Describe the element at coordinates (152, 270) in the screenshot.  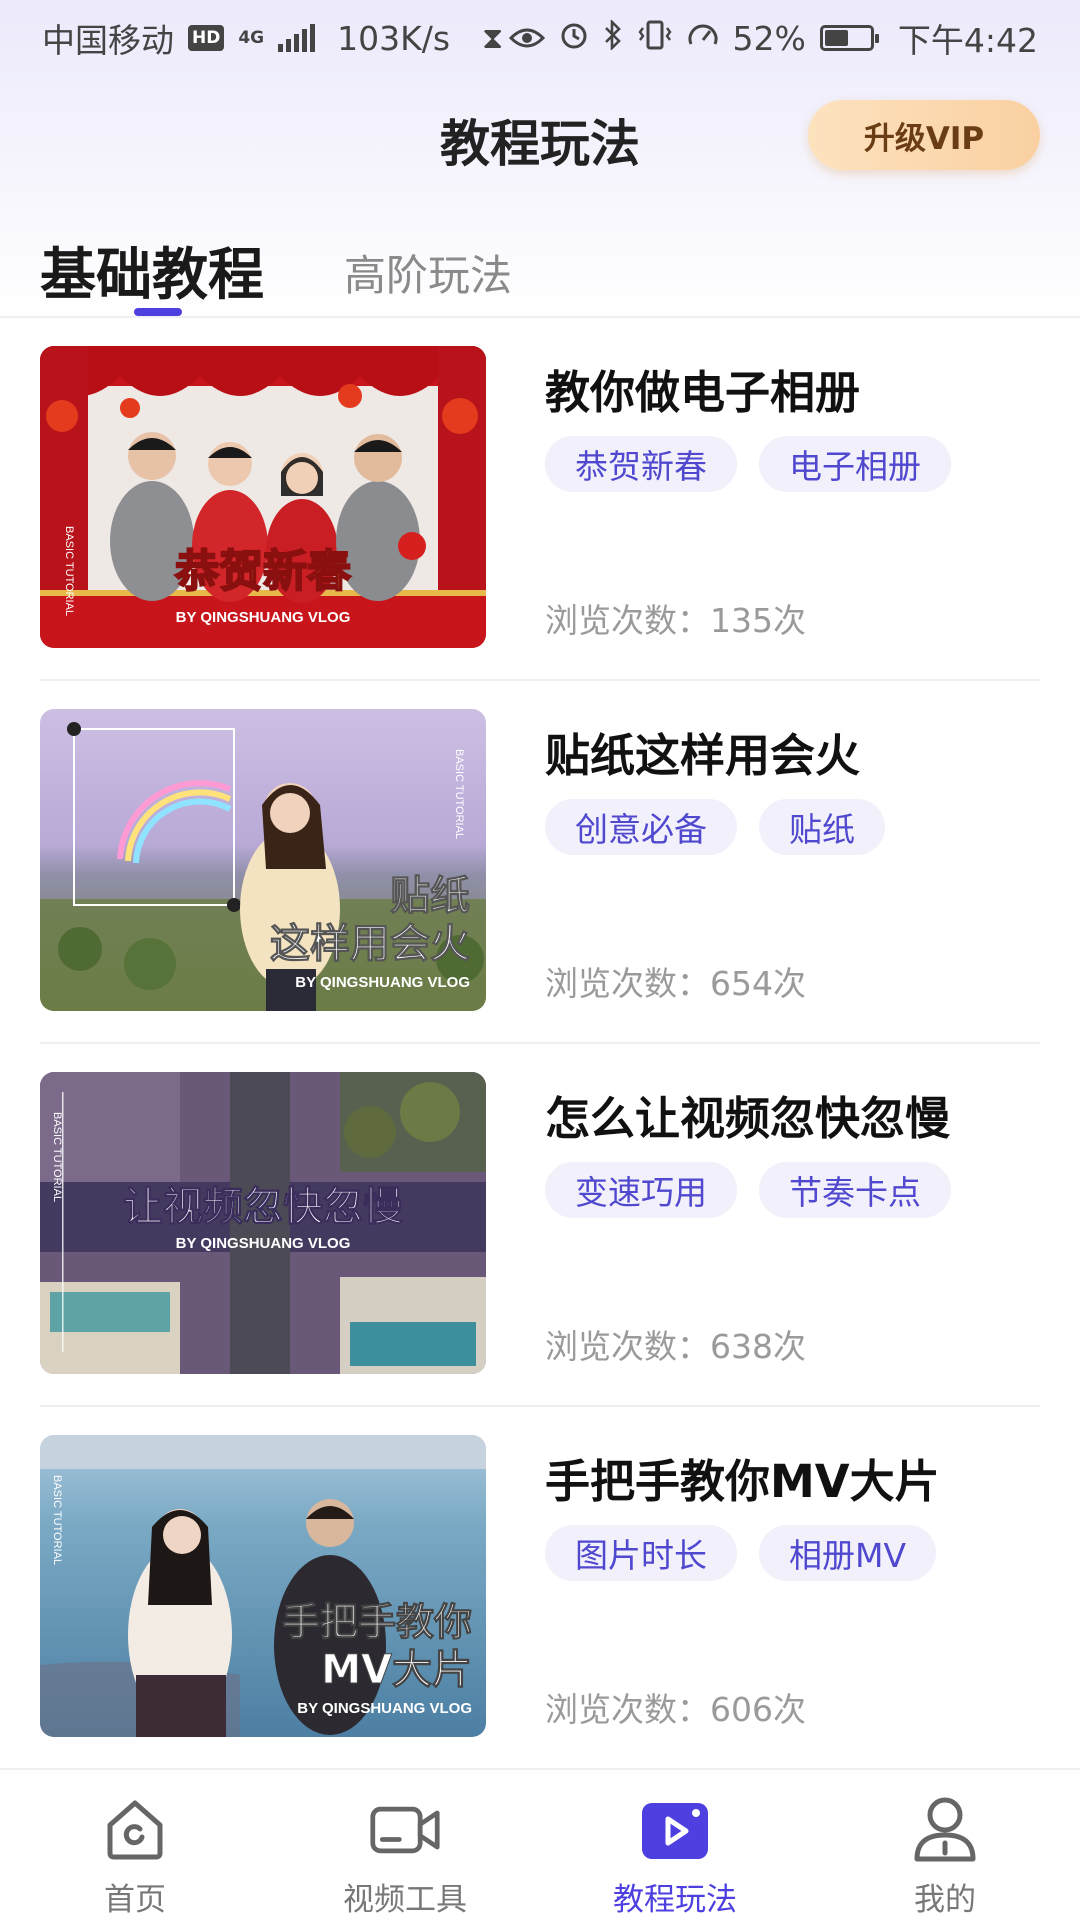
I see `tab-basic-tutorial: 基础教程` at that location.